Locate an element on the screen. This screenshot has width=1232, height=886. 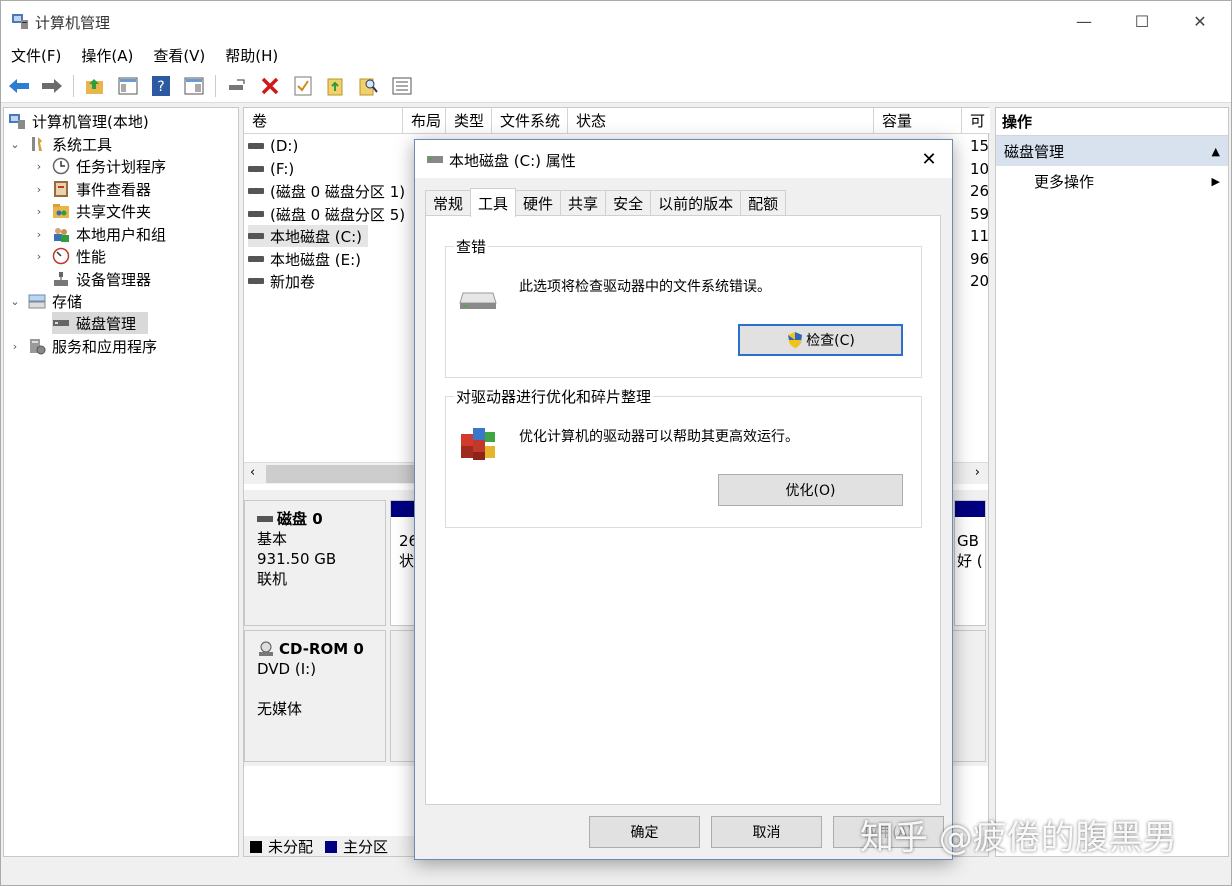
disk-0-label: 磁盘 0 基本 931.50 GB 联机 is located at coordinates (315, 563).